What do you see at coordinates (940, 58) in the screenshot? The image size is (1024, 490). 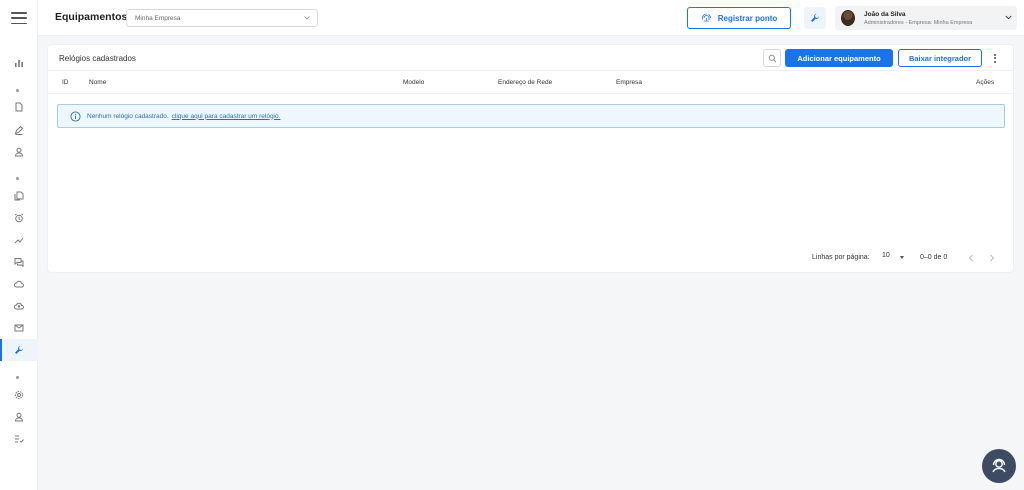 I see `download-integrator-button: Baixar integrador` at bounding box center [940, 58].